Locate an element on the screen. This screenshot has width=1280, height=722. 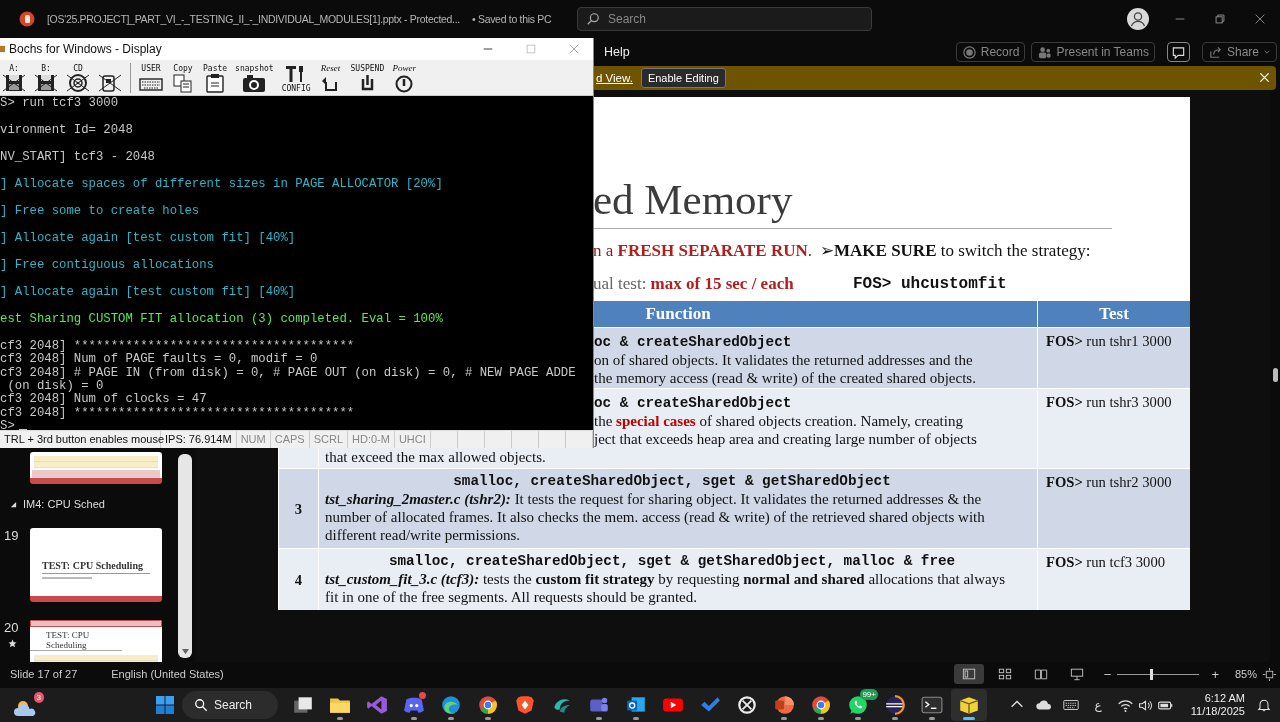
record-icon is located at coordinates (969, 52).